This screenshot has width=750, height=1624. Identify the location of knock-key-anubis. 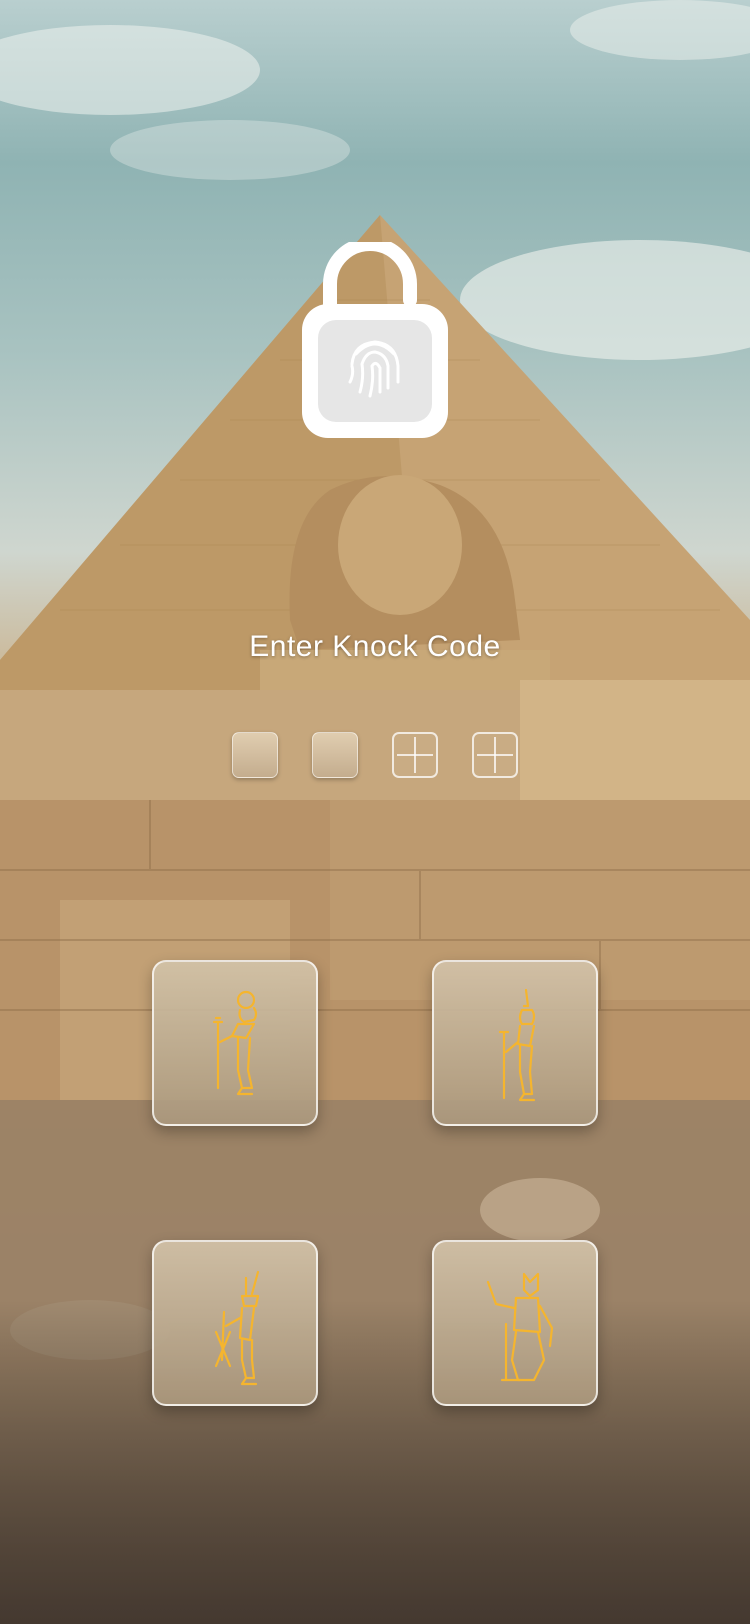
(515, 1323).